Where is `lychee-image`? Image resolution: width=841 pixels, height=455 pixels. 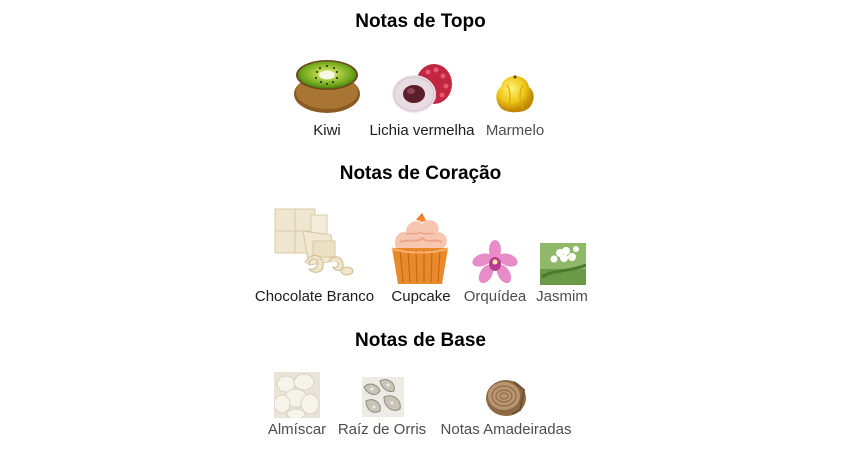
lychee-image is located at coordinates (422, 88).